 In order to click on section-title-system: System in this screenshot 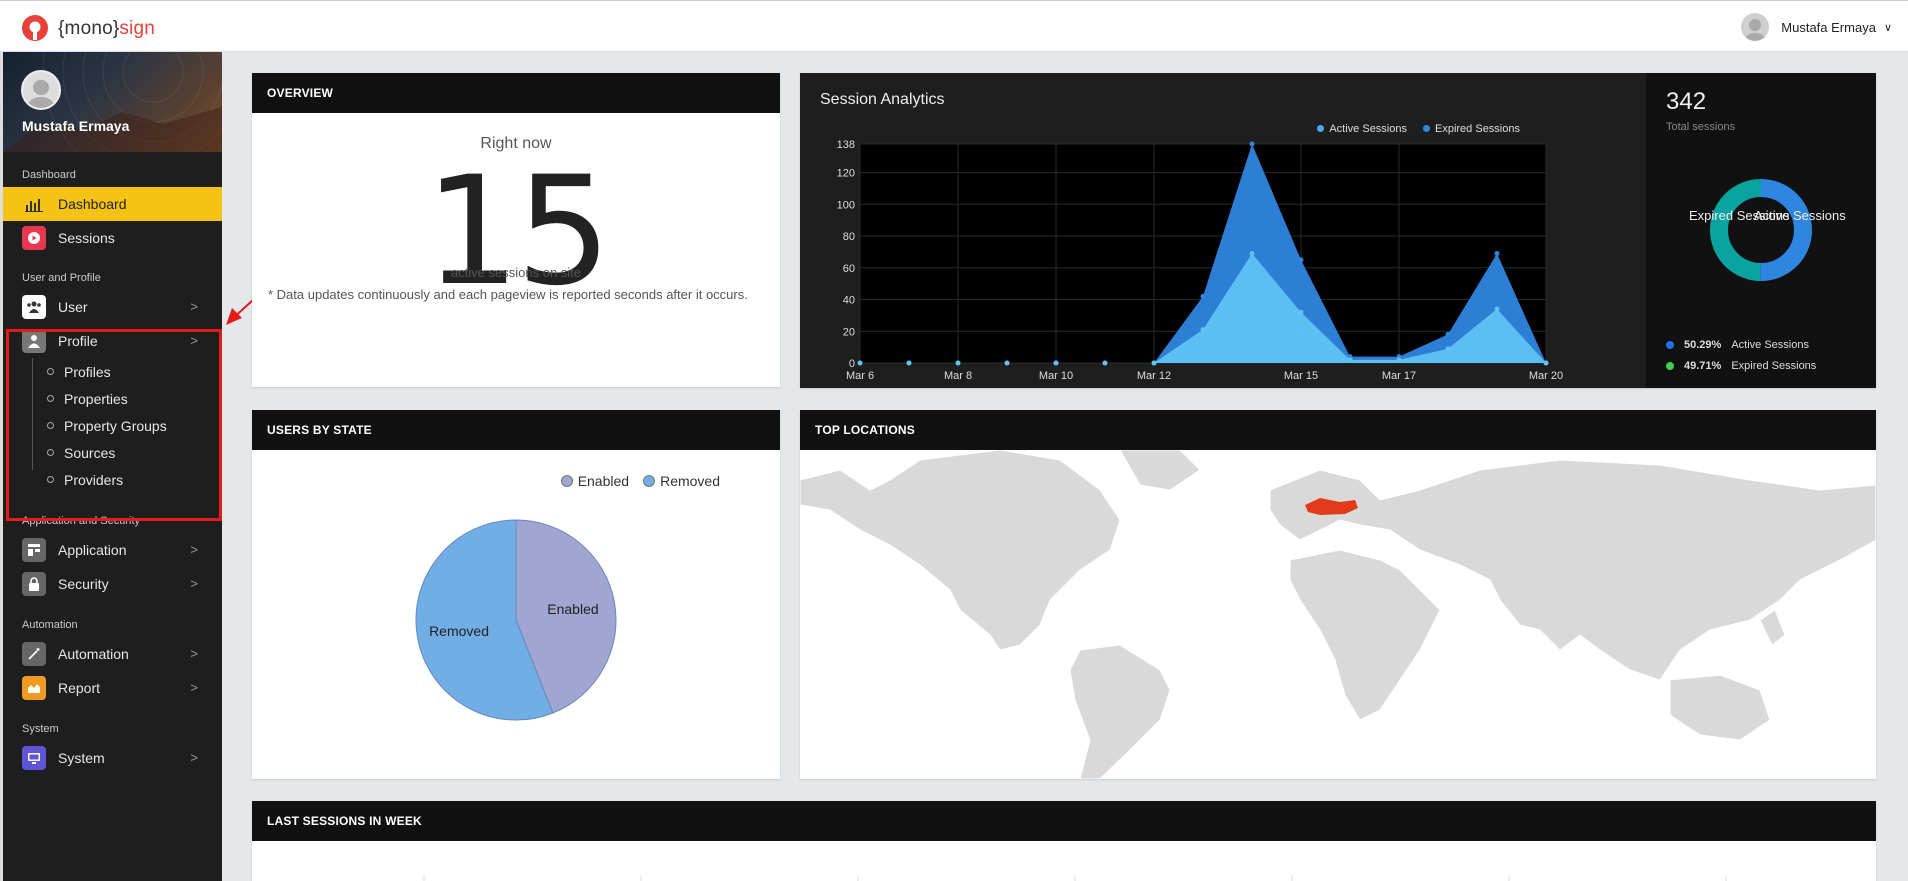, I will do `click(40, 729)`.